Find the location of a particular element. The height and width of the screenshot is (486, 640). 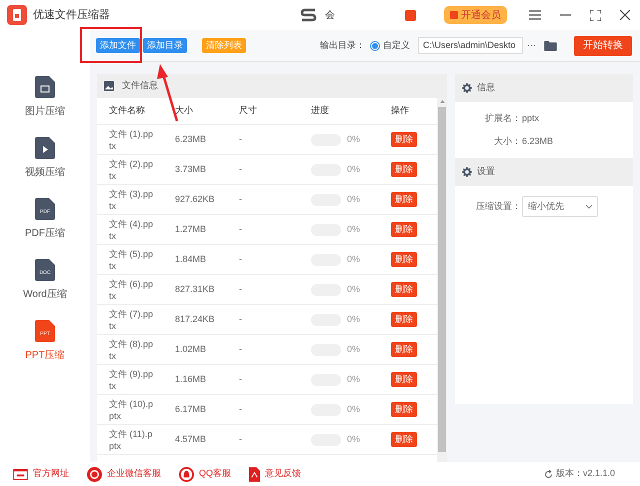

size-cell-text: 827.31KB is located at coordinates (195, 289).